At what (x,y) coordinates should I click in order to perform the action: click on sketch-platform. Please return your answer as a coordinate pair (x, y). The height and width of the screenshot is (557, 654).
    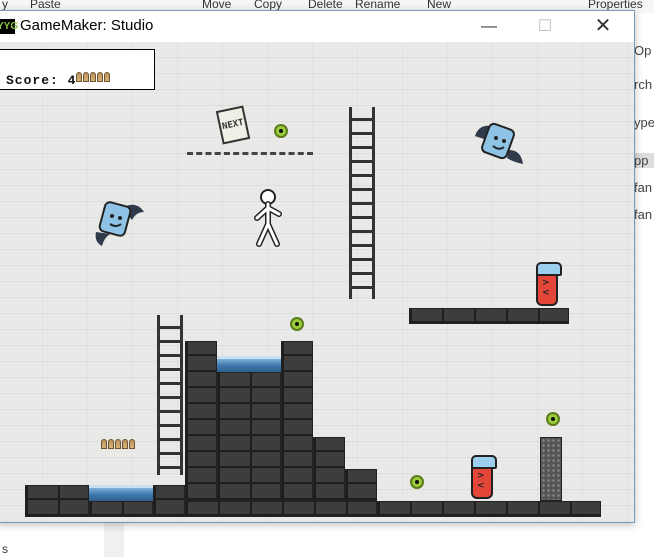
    Looking at the image, I should click on (250, 155).